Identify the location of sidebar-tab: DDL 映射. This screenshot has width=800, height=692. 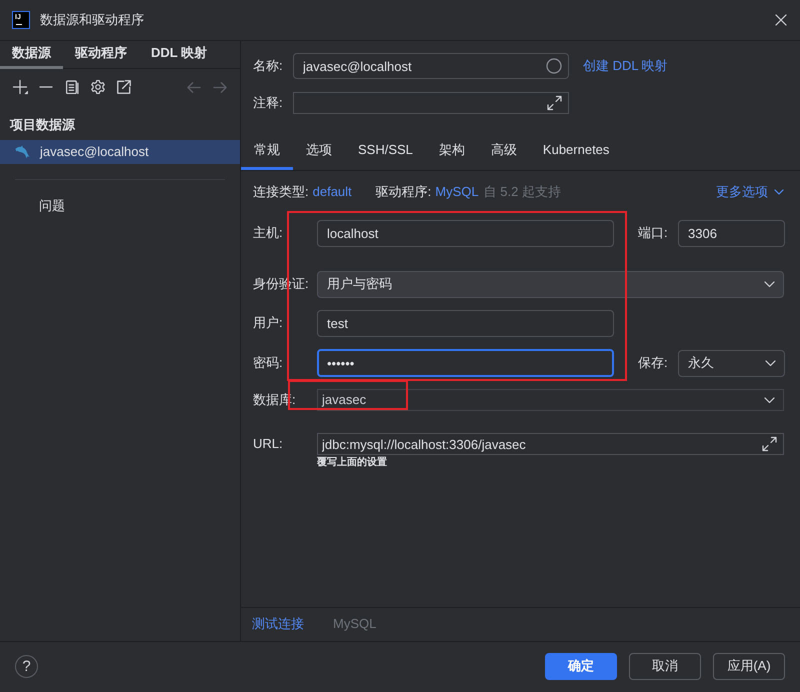
(179, 55).